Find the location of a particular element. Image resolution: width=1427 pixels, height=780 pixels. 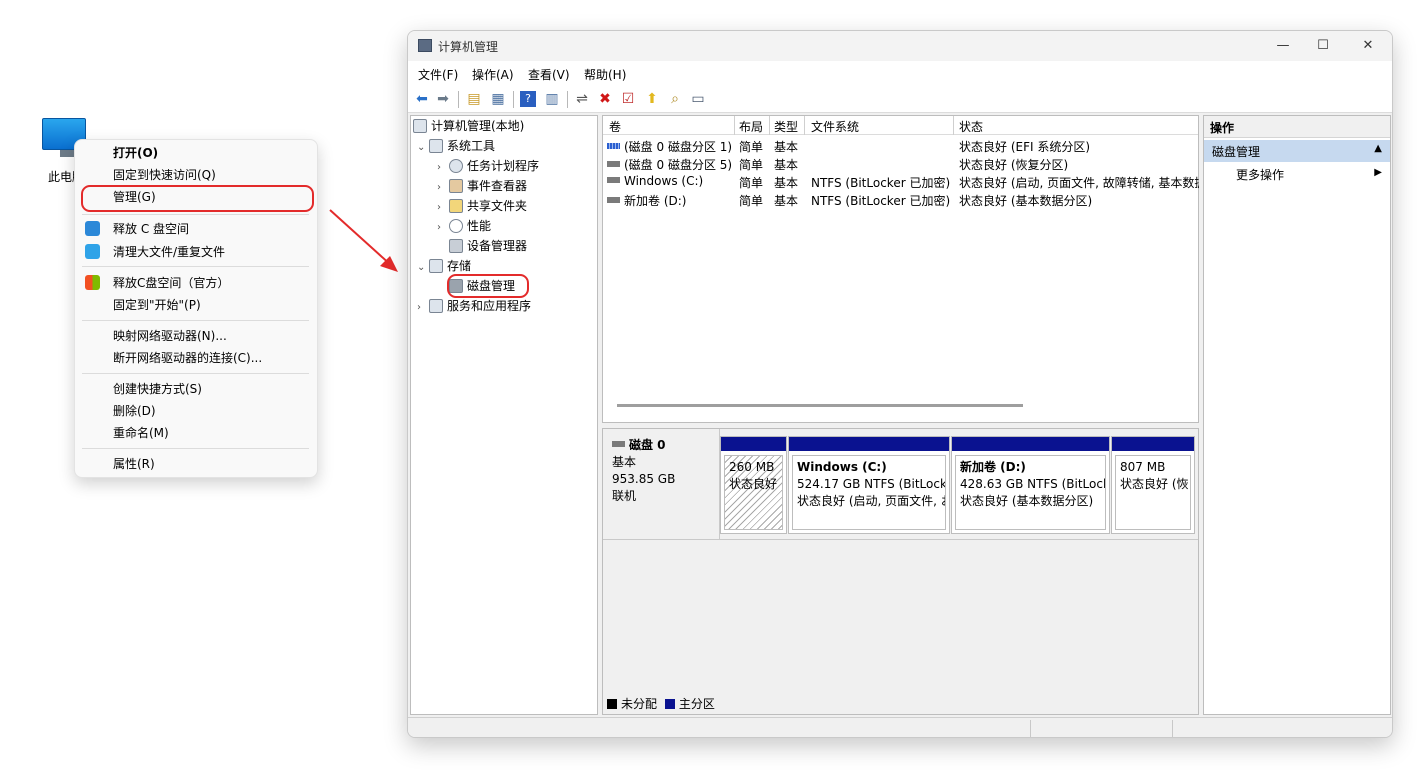

title-bar: 计算机管理 — ☐ ✕ is located at coordinates (900, 46).